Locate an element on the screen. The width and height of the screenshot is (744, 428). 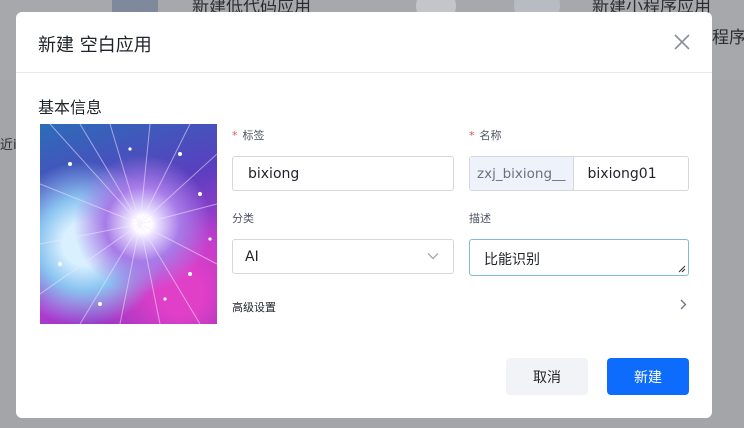
description-value: 比能识别 is located at coordinates (512, 260).